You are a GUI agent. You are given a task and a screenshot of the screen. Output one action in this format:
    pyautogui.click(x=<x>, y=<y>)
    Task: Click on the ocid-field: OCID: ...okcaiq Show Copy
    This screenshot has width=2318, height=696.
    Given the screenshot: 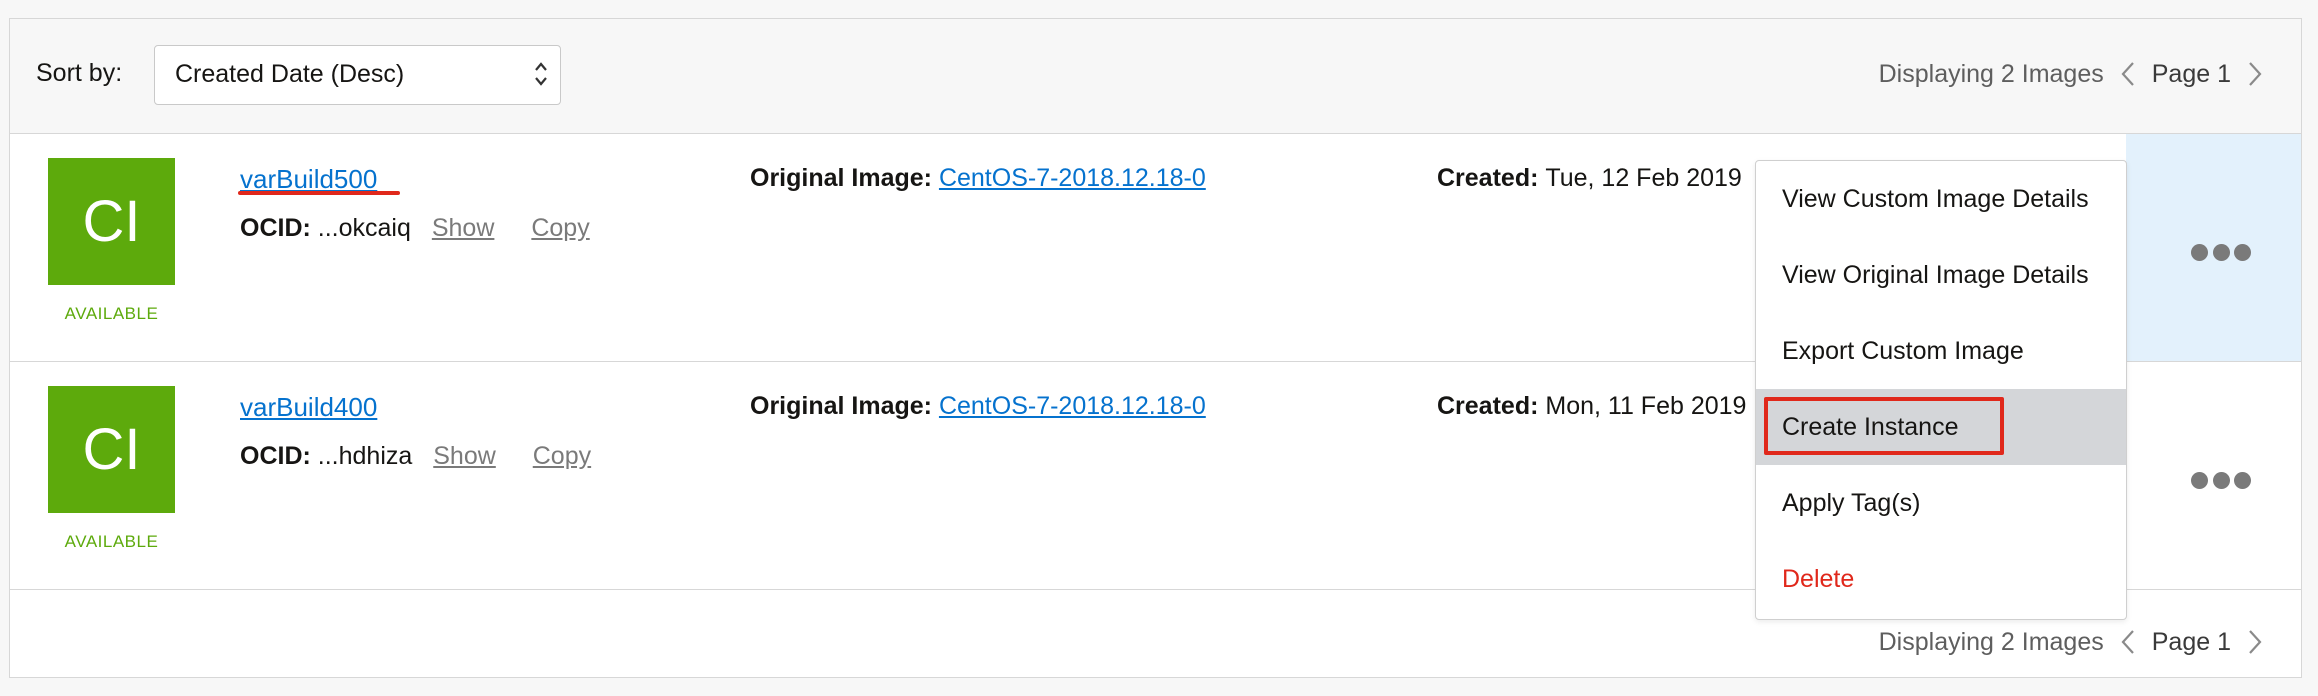 What is the action you would take?
    pyautogui.click(x=415, y=228)
    